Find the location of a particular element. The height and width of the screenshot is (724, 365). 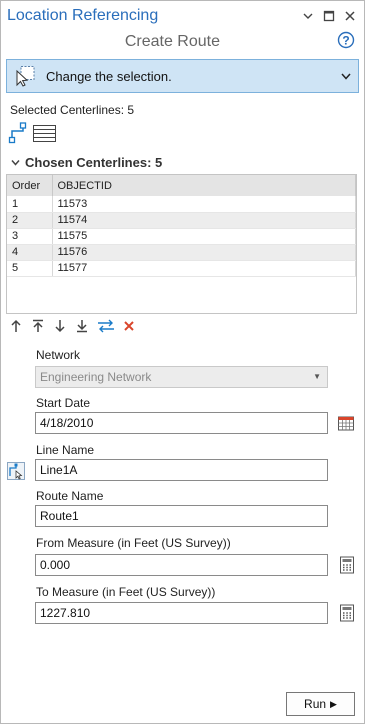

cell-objectid: 11575 is located at coordinates (204, 236).